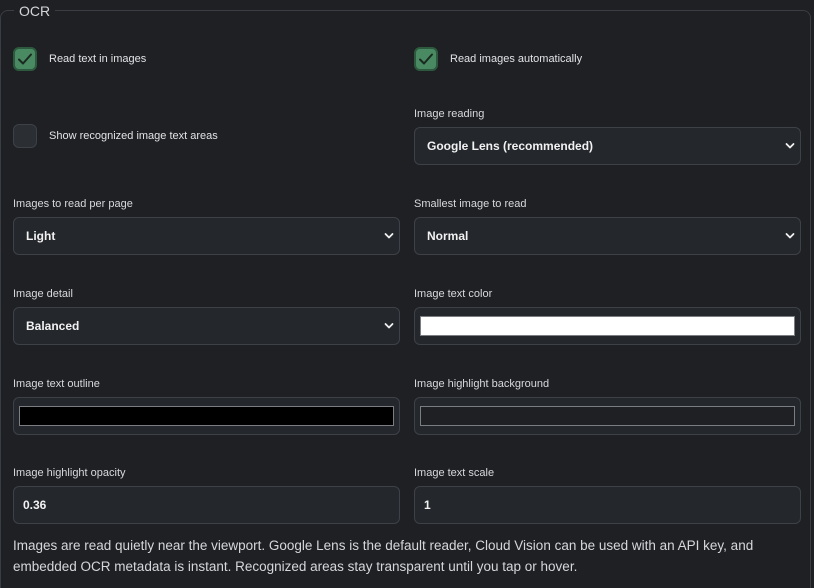 The image size is (814, 588). I want to click on images-per-page-label: Images to read per page, so click(73, 204).